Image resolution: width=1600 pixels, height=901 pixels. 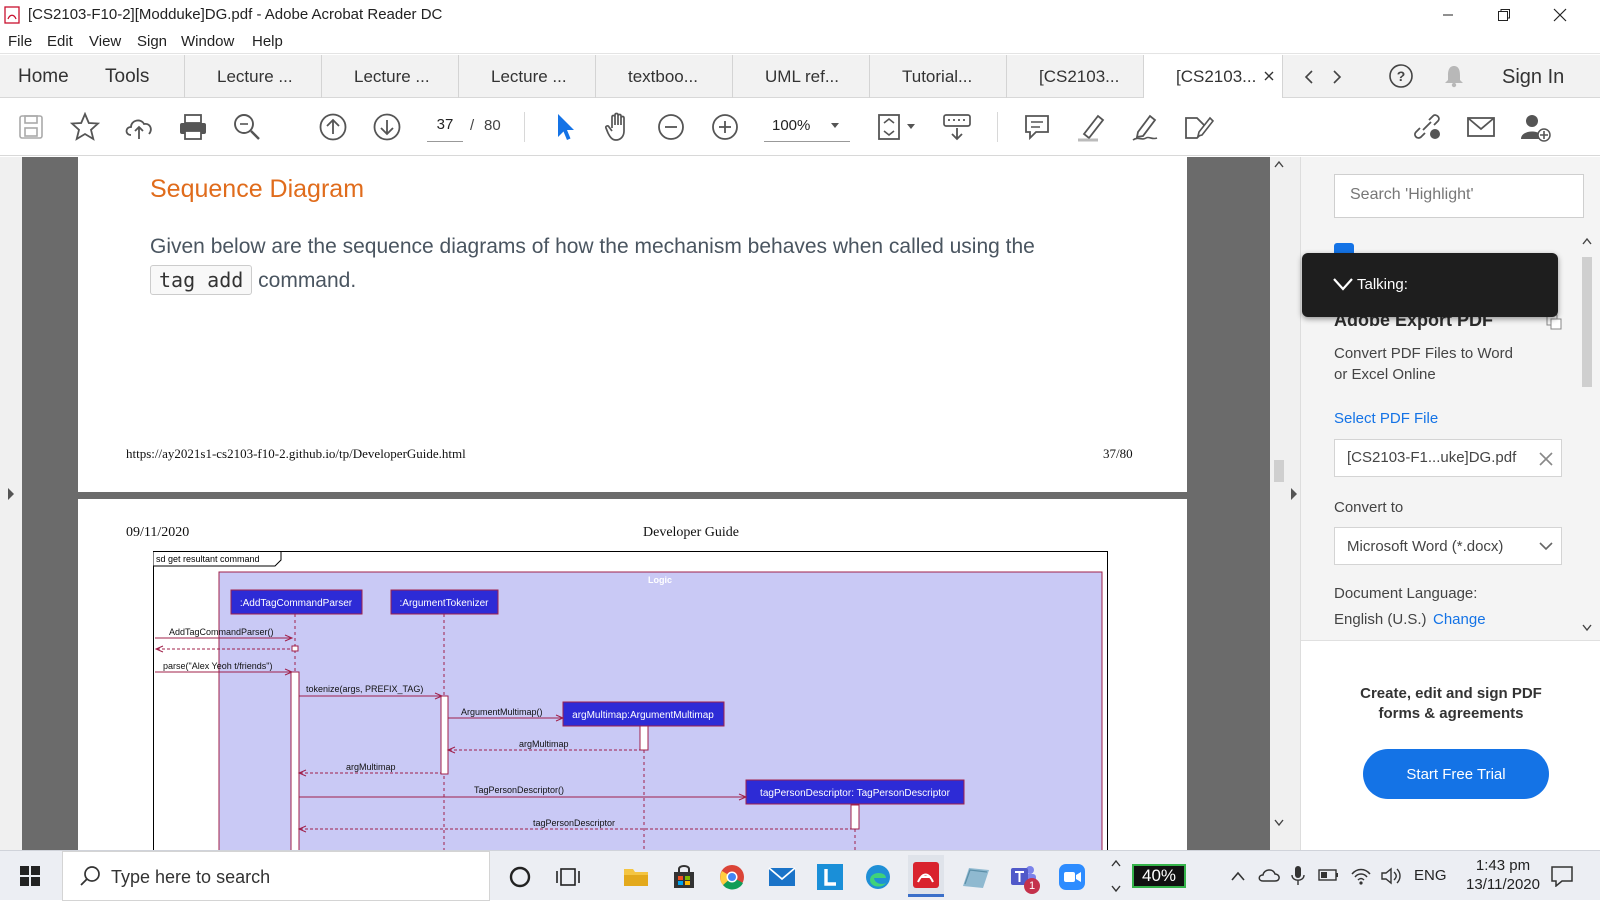 What do you see at coordinates (127, 77) in the screenshot?
I see `tools-tab: Tools` at bounding box center [127, 77].